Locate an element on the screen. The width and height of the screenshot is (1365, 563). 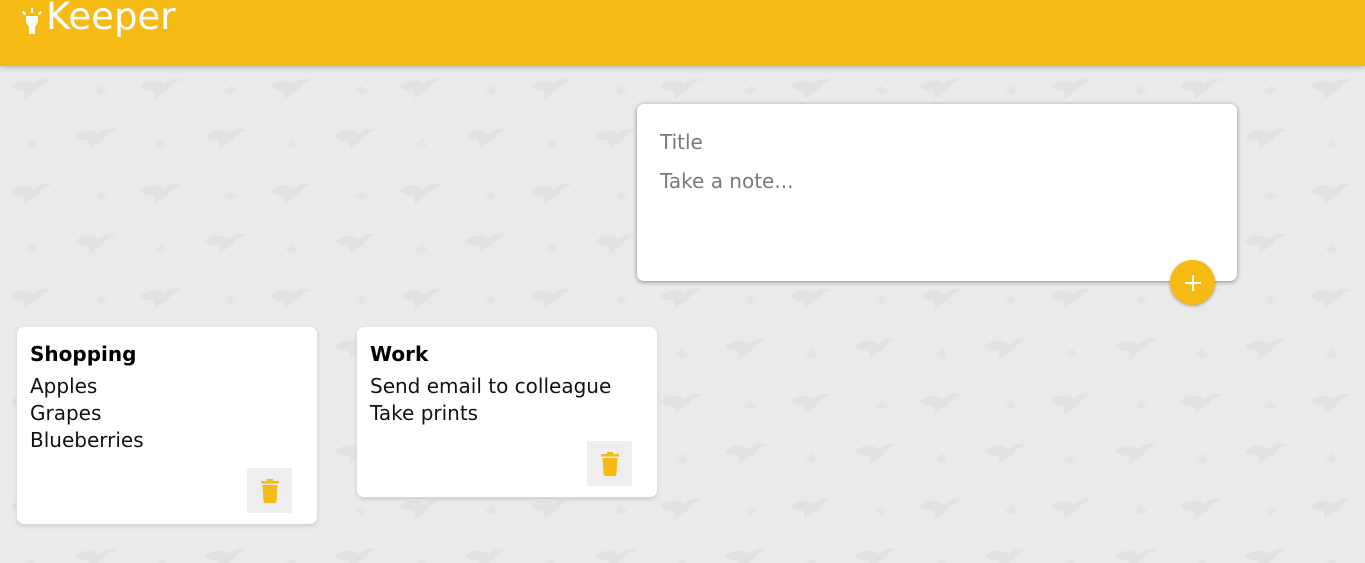
note-title-input is located at coordinates (935, 142).